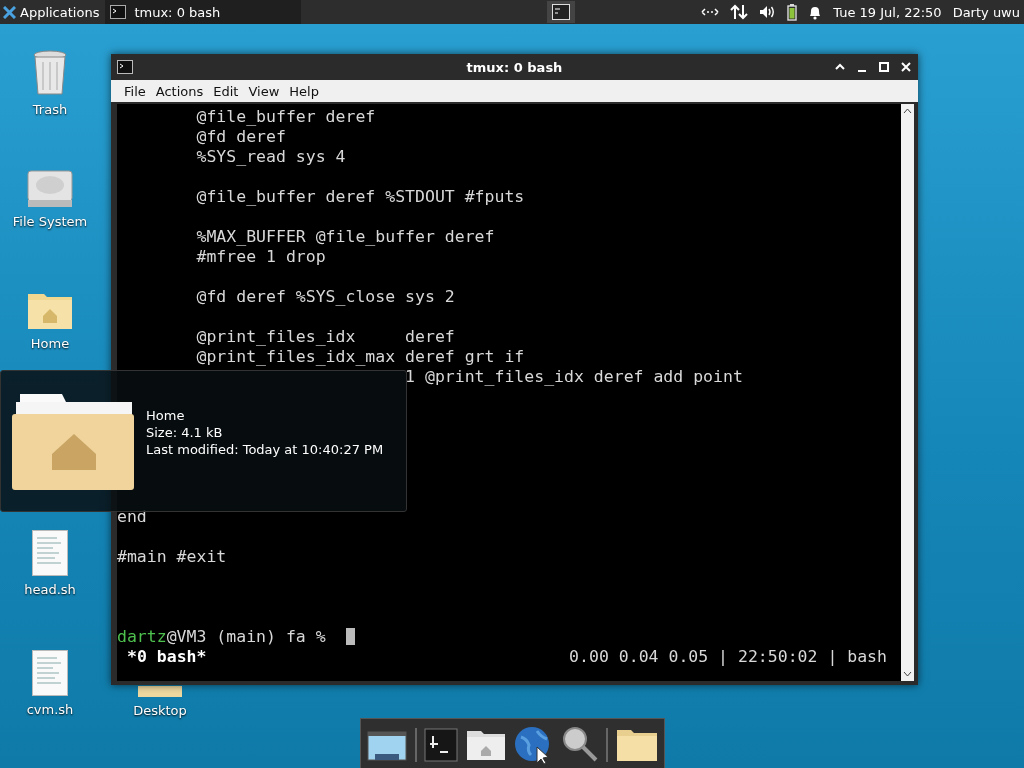 This screenshot has height=768, width=1024. What do you see at coordinates (270, 157) in the screenshot?
I see `code-line: %SYS_read sys 4` at bounding box center [270, 157].